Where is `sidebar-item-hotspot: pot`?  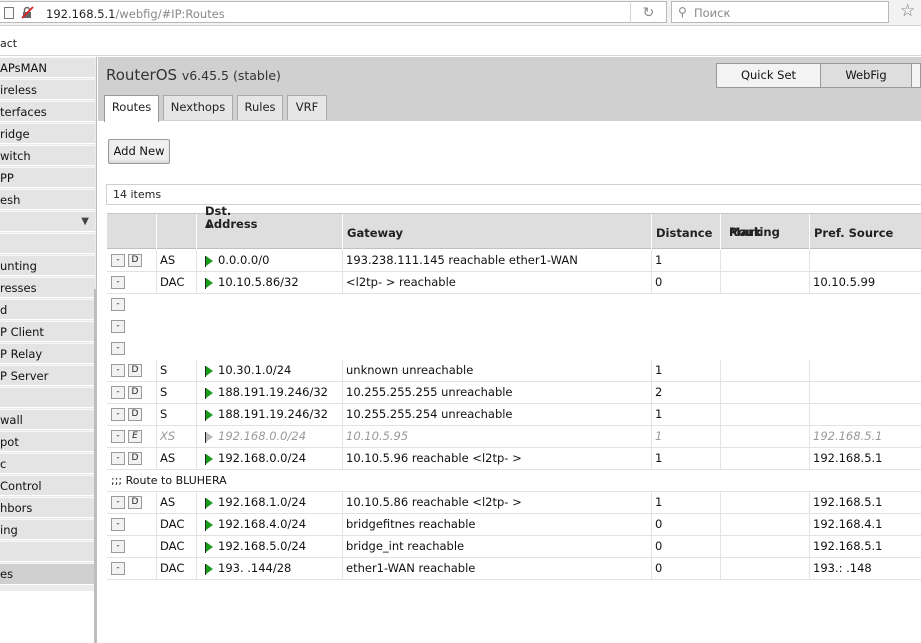
sidebar-item-hotspot: pot is located at coordinates (47, 441).